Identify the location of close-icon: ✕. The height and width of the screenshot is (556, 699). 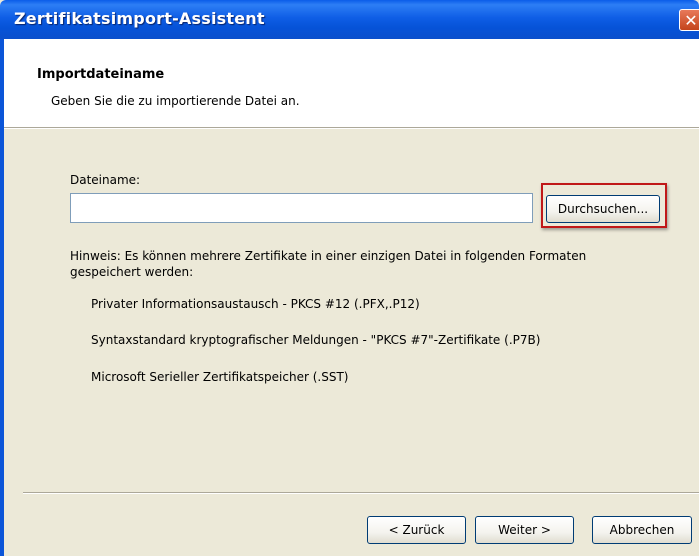
(689, 20).